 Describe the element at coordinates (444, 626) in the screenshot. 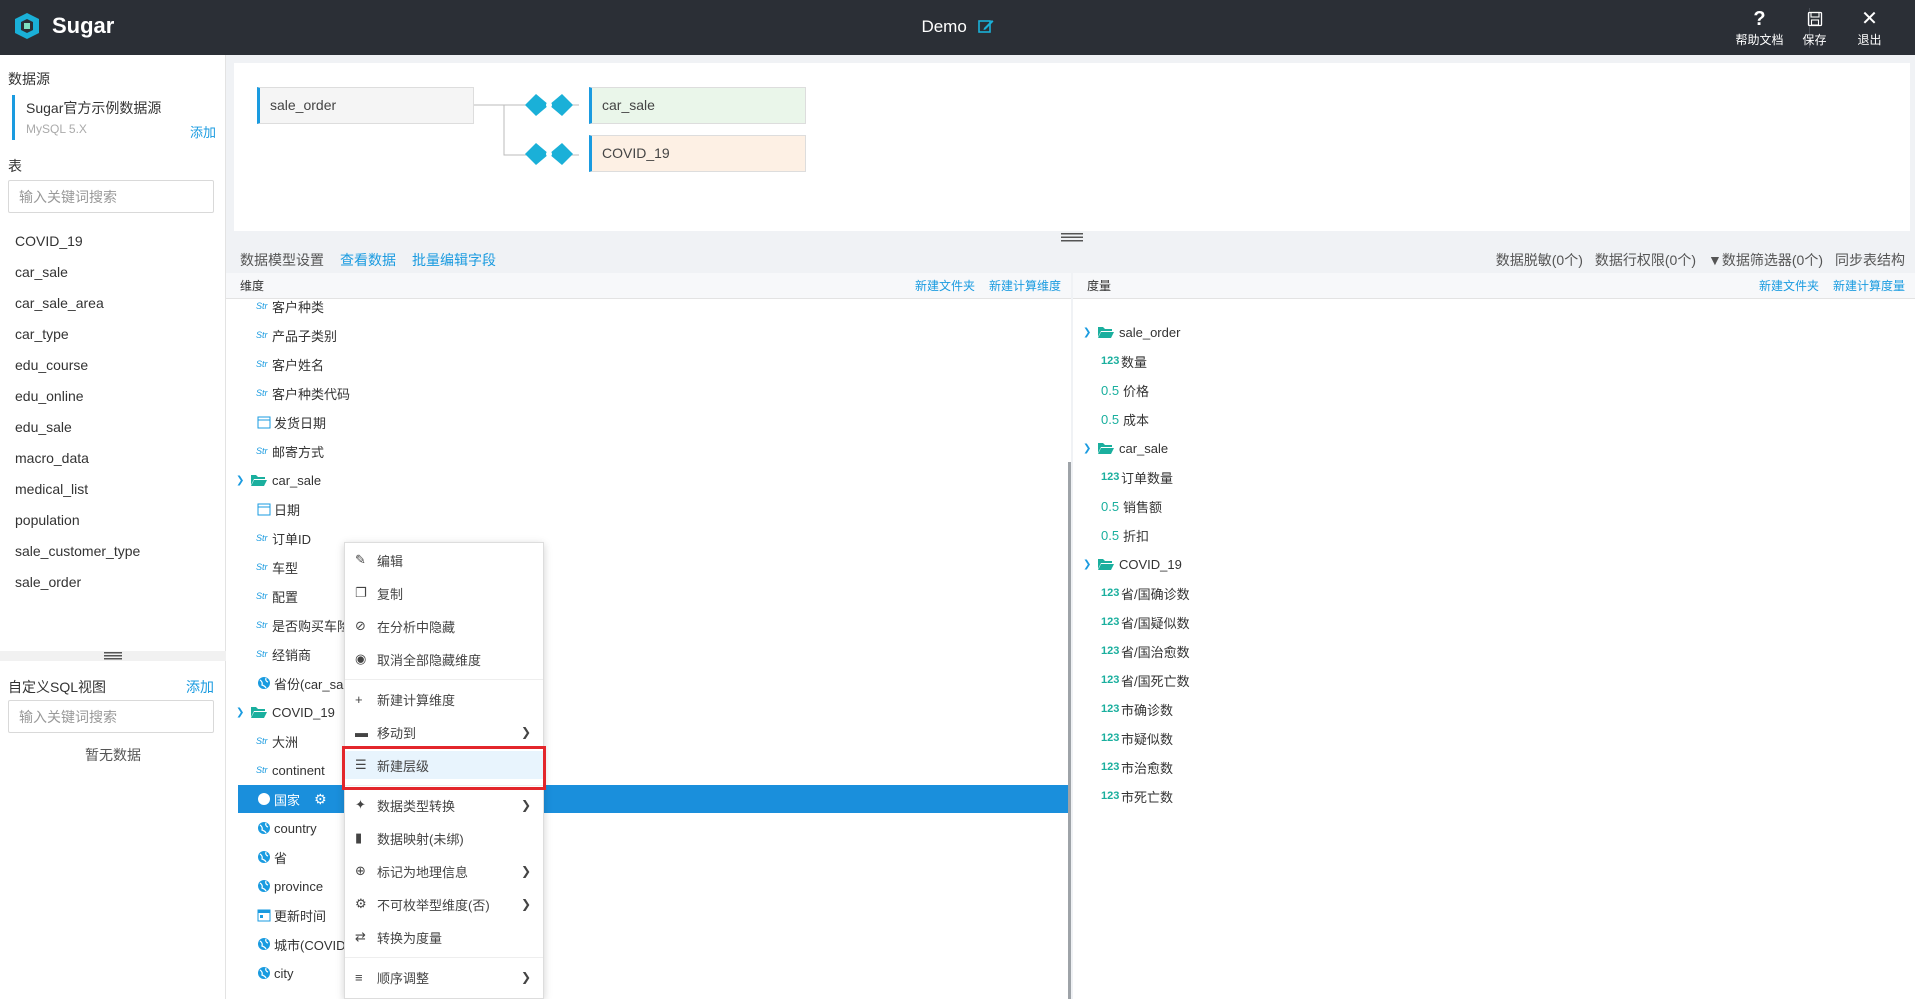

I see `context-menu-item: ⊘ 在分析中隐藏` at that location.